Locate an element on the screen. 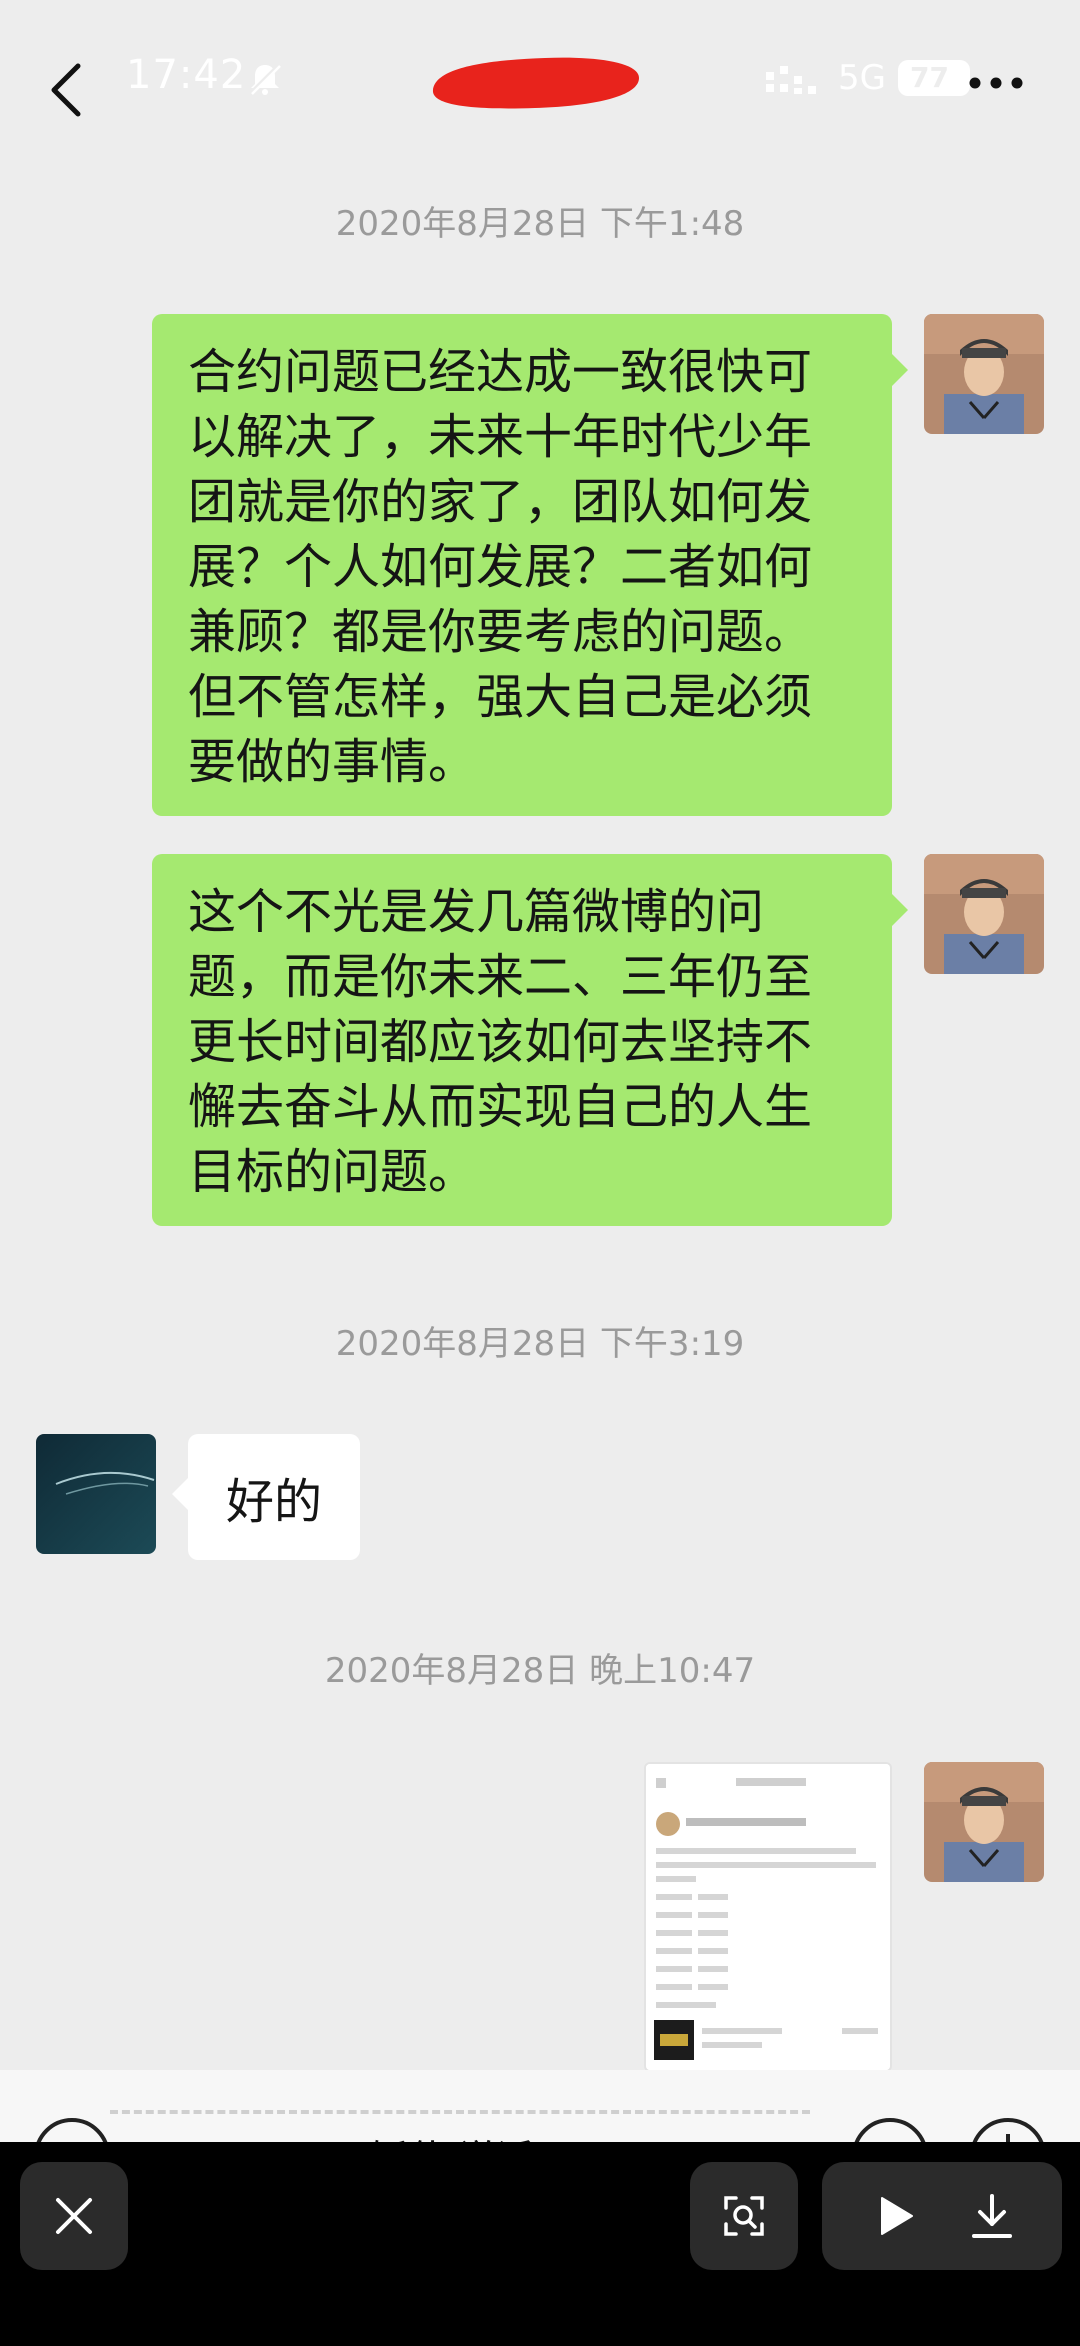  battery-indicator: 77 is located at coordinates (934, 78).